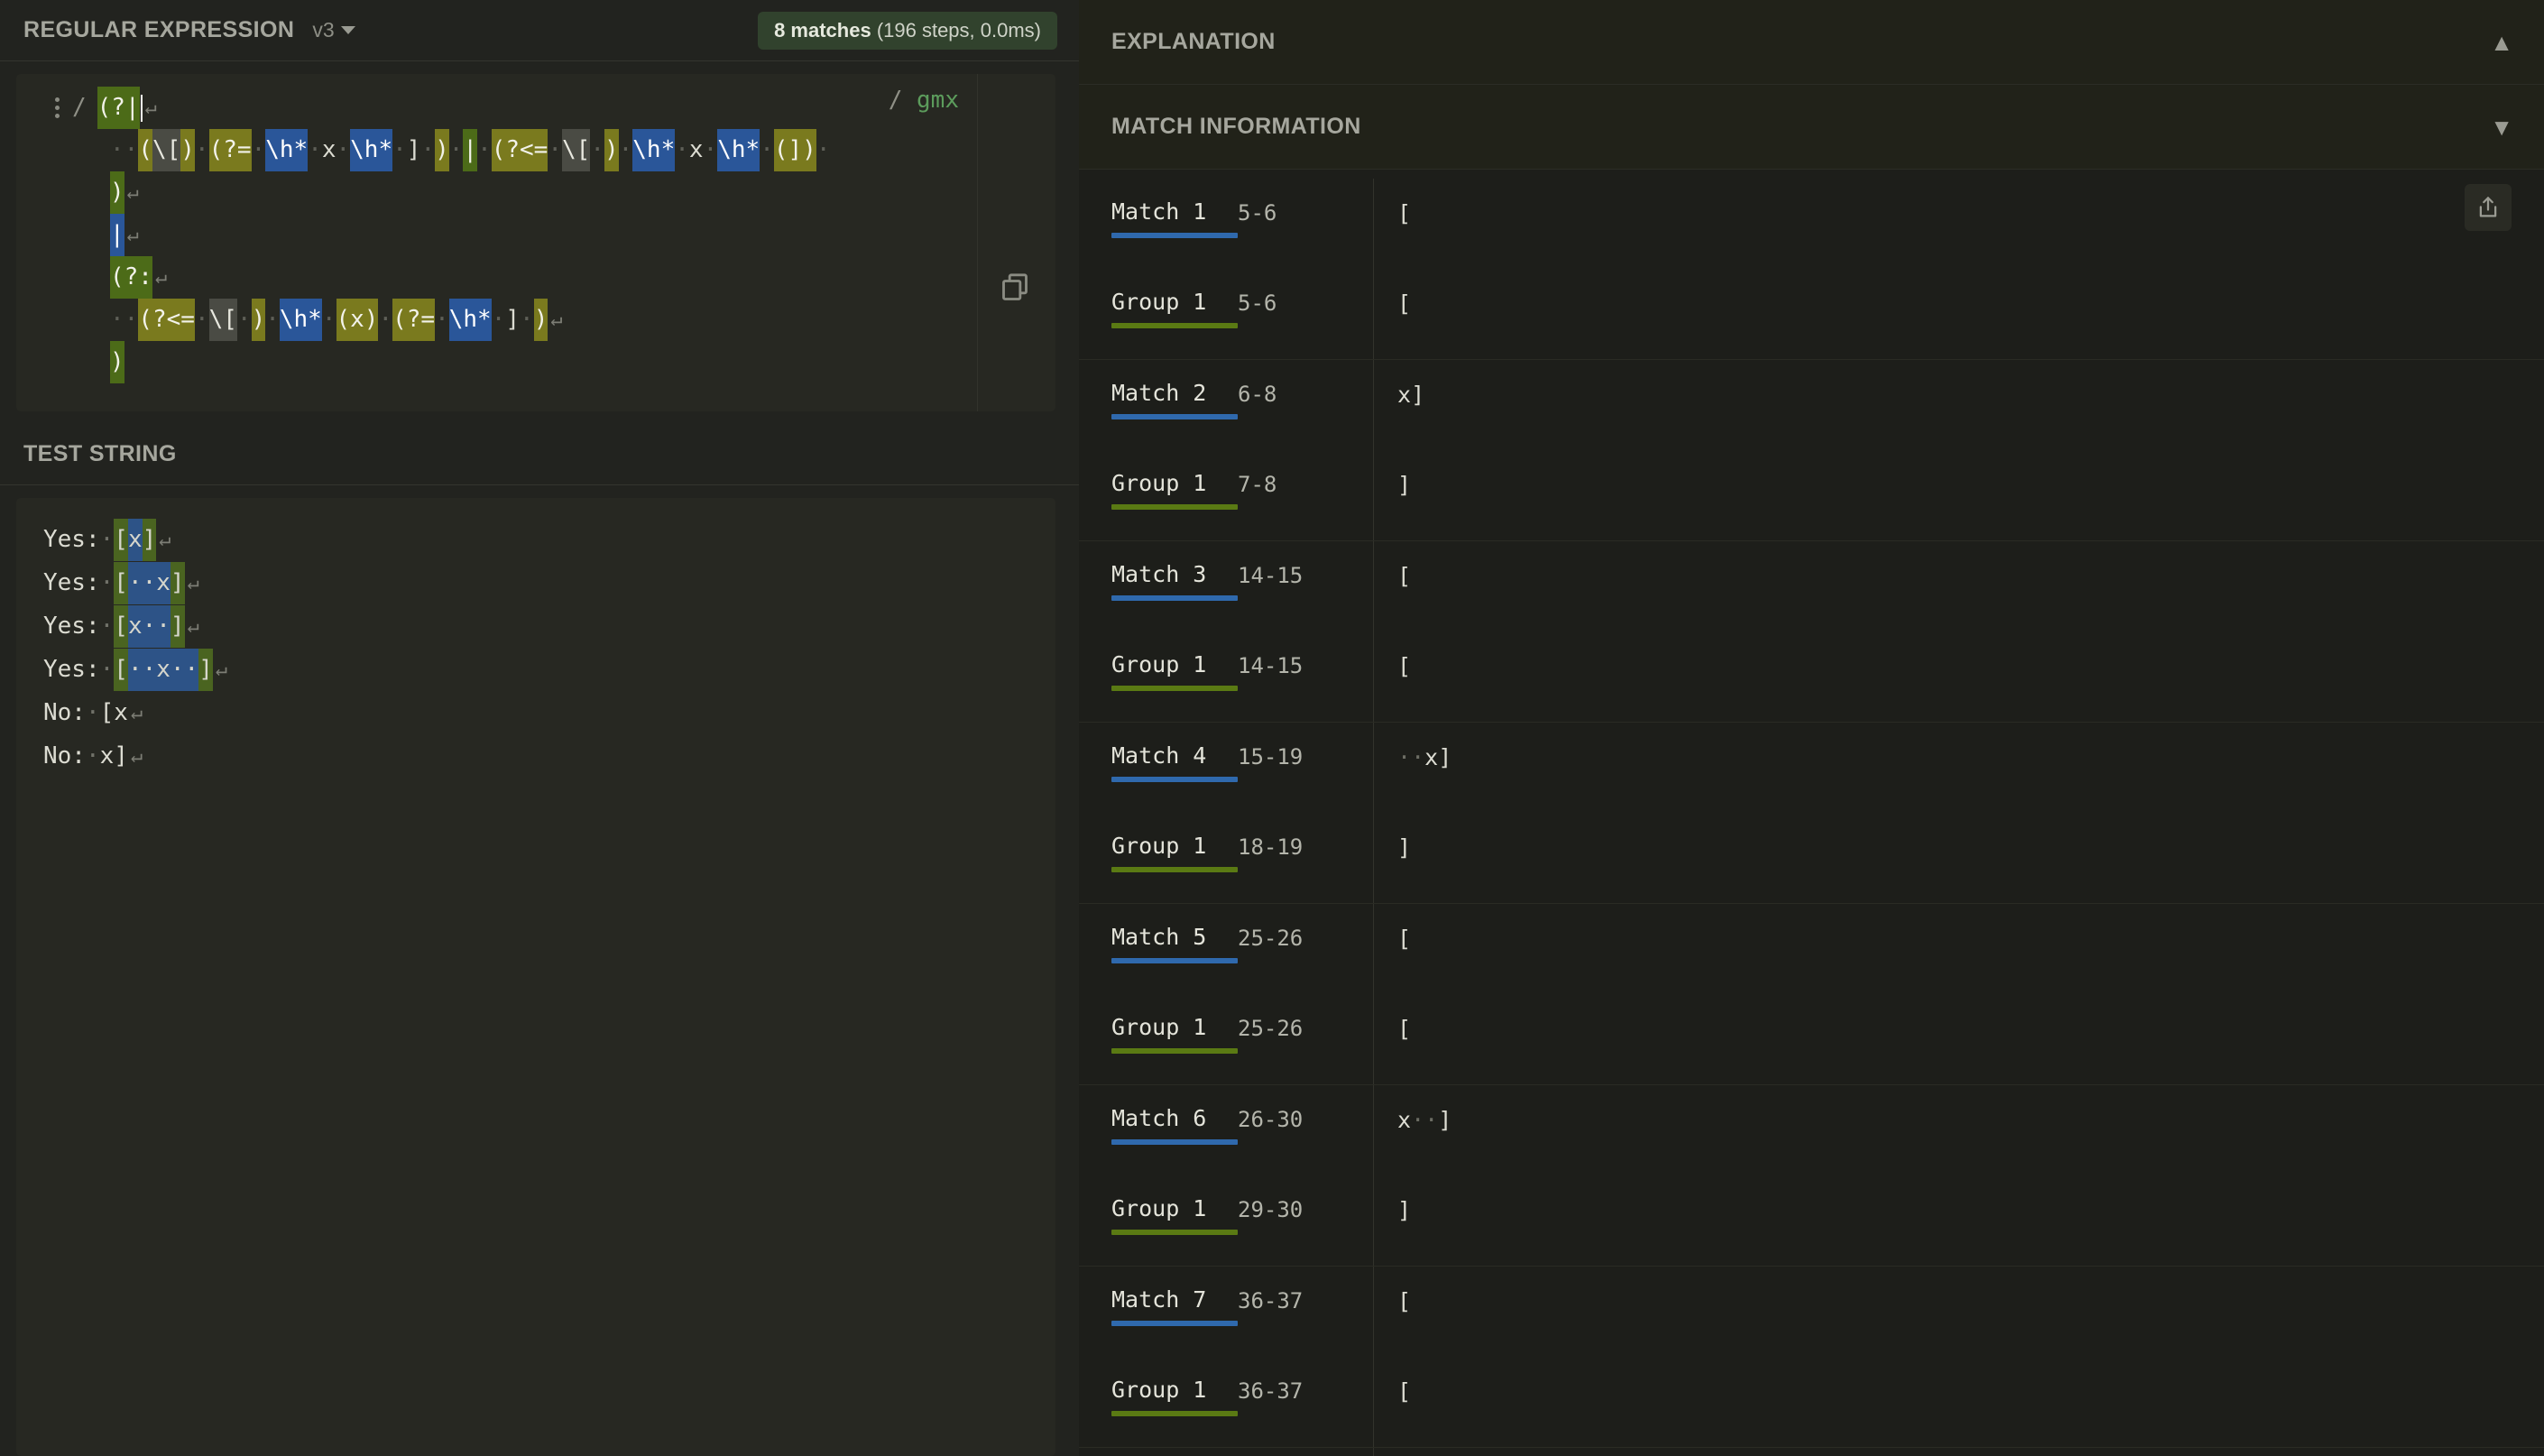 This screenshot has height=1456, width=2544. What do you see at coordinates (1811, 405) in the screenshot?
I see `match-row: Match 2 6-8 x]` at bounding box center [1811, 405].